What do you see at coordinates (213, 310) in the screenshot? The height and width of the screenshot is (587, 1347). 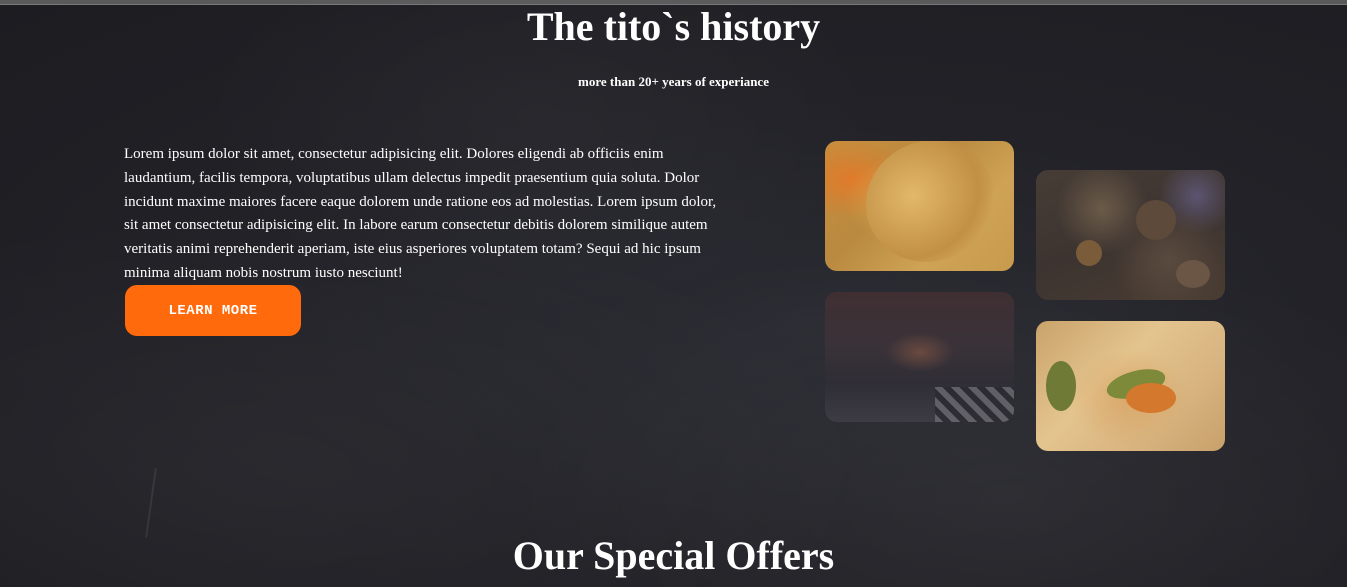 I see `learn-more-button: LEARN MORE` at bounding box center [213, 310].